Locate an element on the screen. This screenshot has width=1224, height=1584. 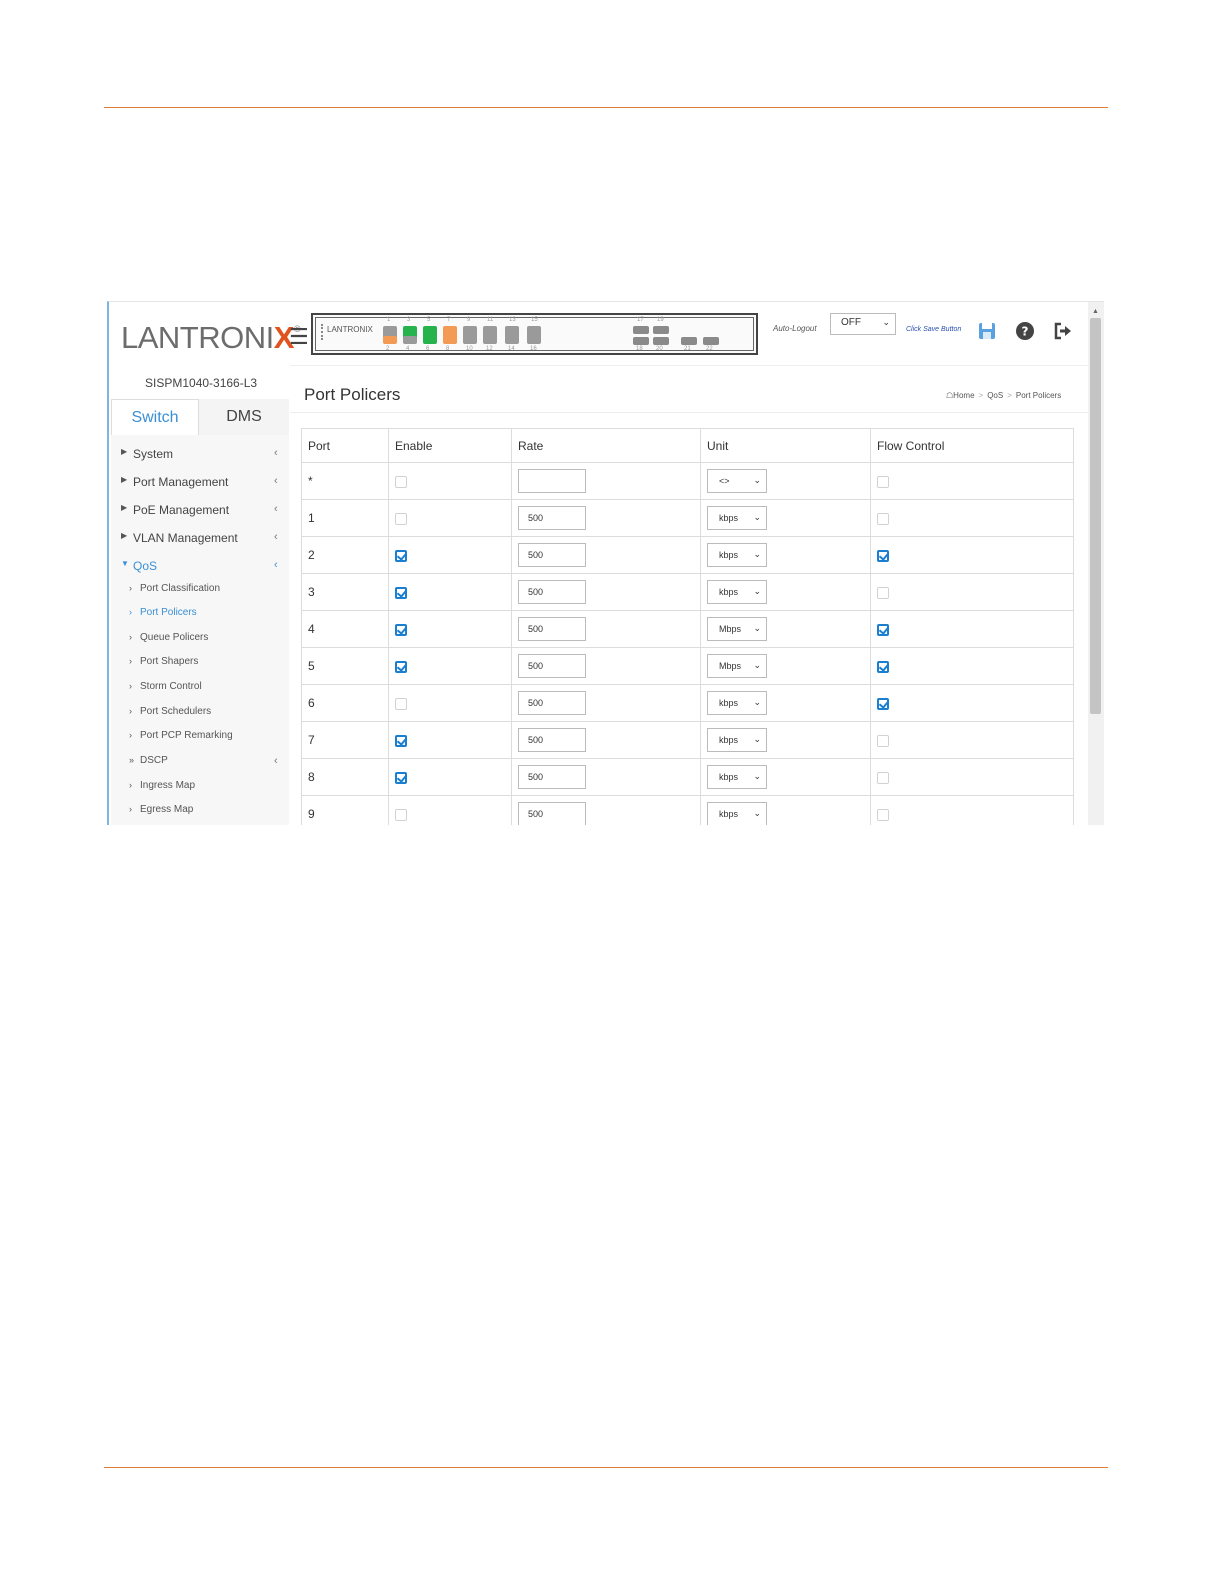
sidebar-subitem-label: Ingress Map is located at coordinates (168, 785).